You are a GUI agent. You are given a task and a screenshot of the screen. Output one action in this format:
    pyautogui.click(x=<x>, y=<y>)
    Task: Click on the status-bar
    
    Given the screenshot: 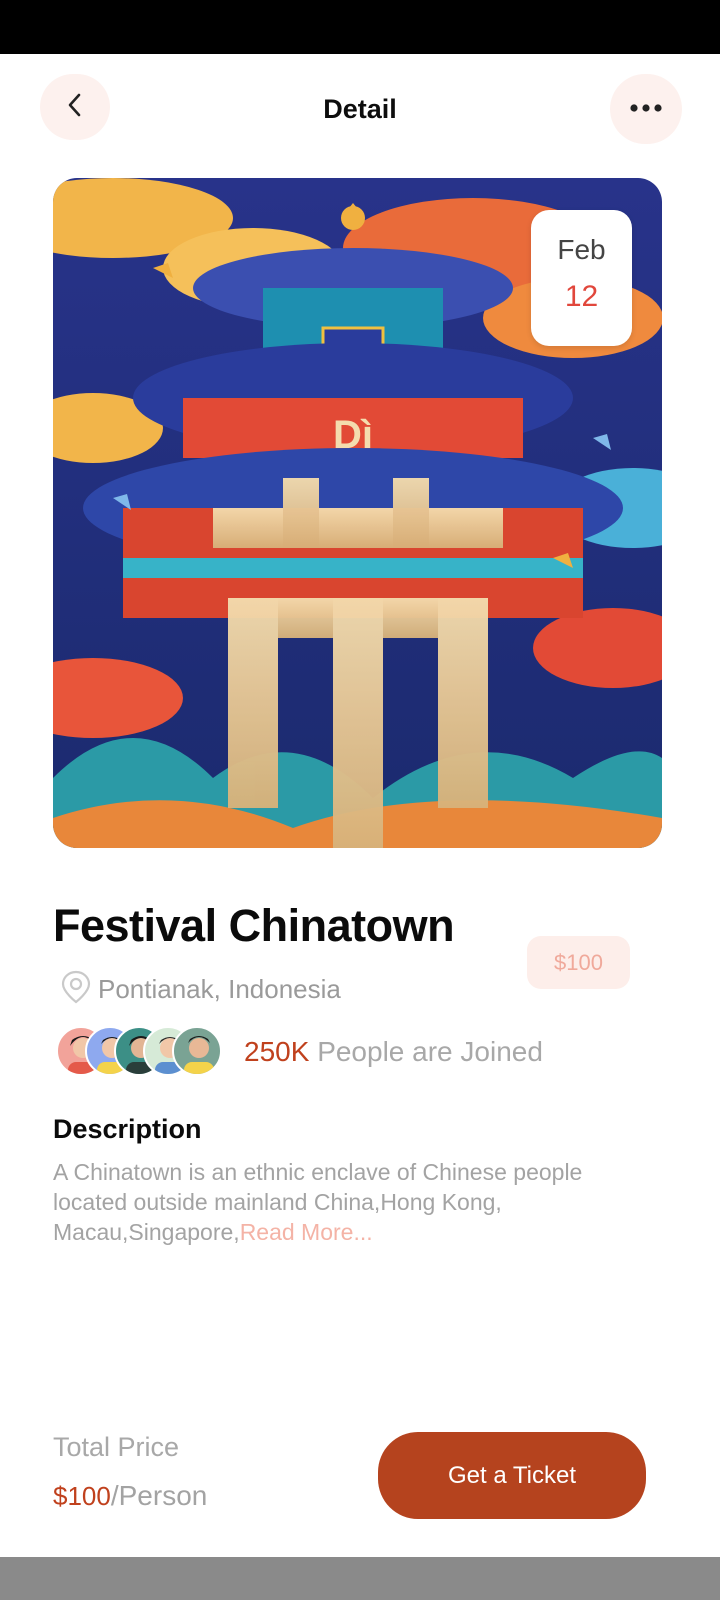 What is the action you would take?
    pyautogui.click(x=360, y=27)
    